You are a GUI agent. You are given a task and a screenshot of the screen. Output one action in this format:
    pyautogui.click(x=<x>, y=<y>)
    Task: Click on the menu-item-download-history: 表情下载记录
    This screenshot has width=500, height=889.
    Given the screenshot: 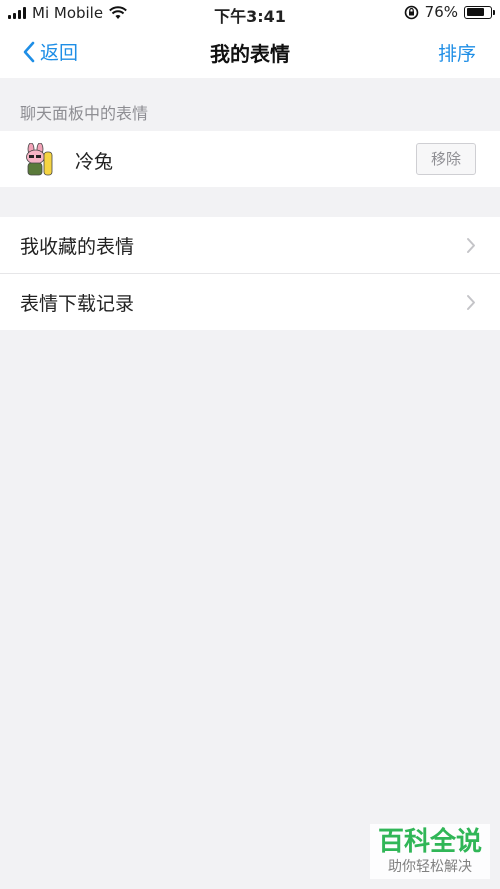 What is the action you would take?
    pyautogui.click(x=250, y=301)
    